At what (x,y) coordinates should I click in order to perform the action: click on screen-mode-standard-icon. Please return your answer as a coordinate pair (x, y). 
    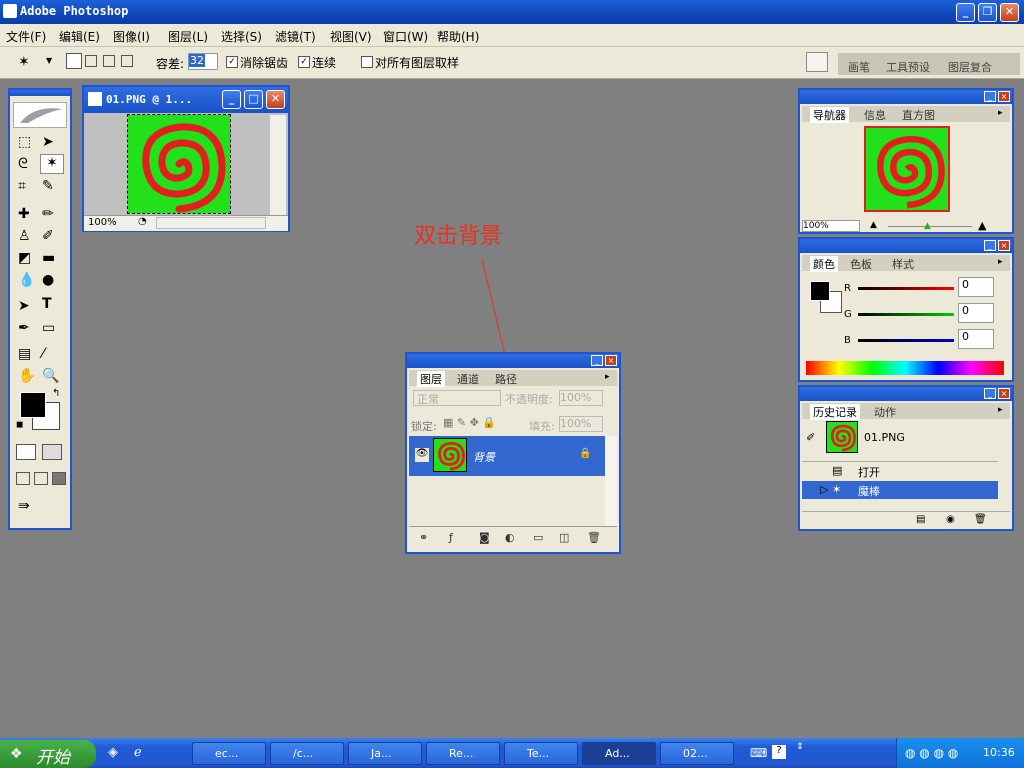
    Looking at the image, I should click on (23, 478).